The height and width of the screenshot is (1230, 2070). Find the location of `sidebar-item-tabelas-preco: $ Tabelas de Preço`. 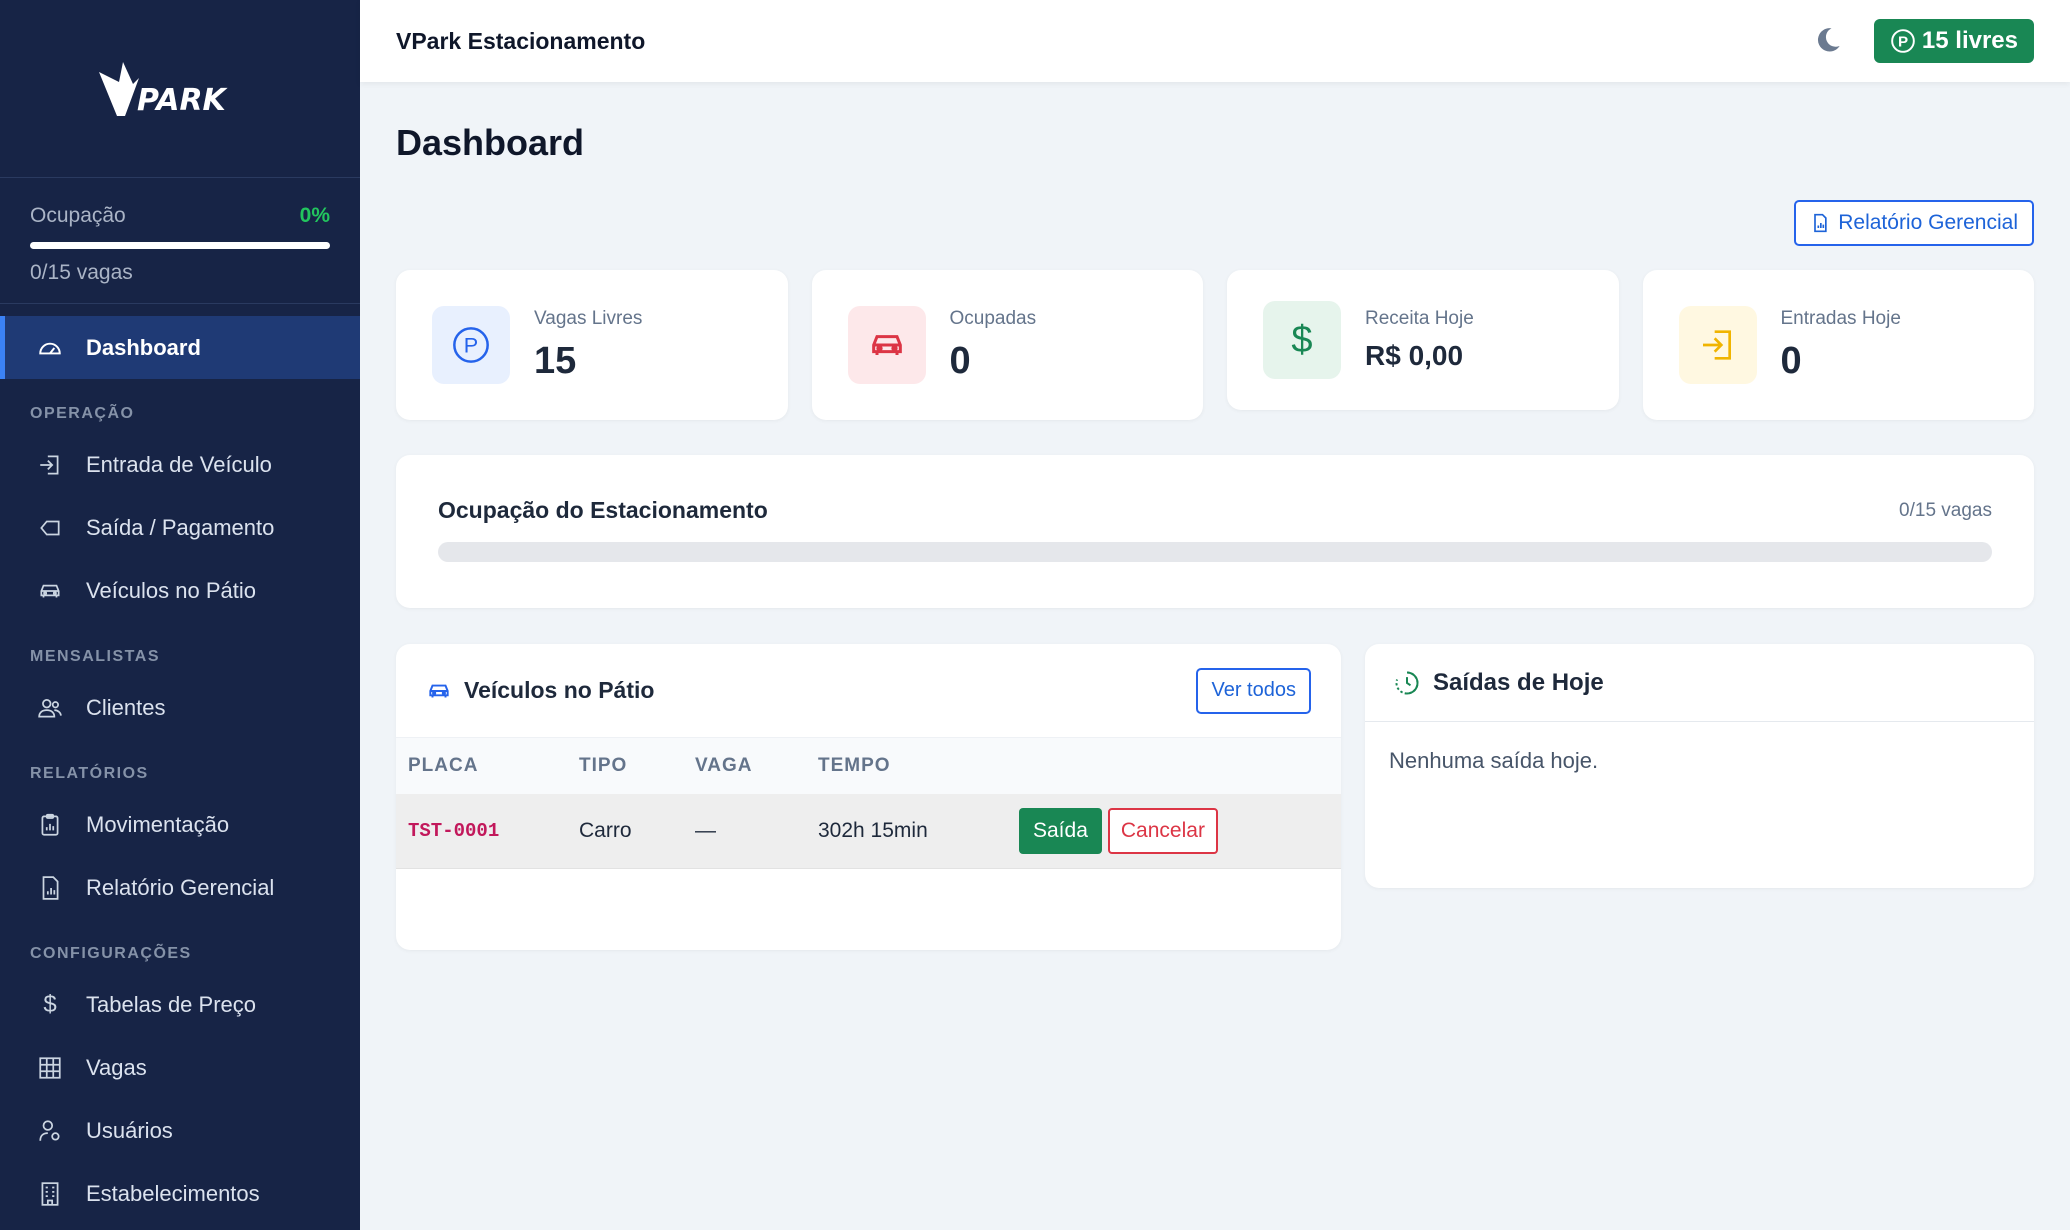

sidebar-item-tabelas-preco: $ Tabelas de Preço is located at coordinates (180, 1004).